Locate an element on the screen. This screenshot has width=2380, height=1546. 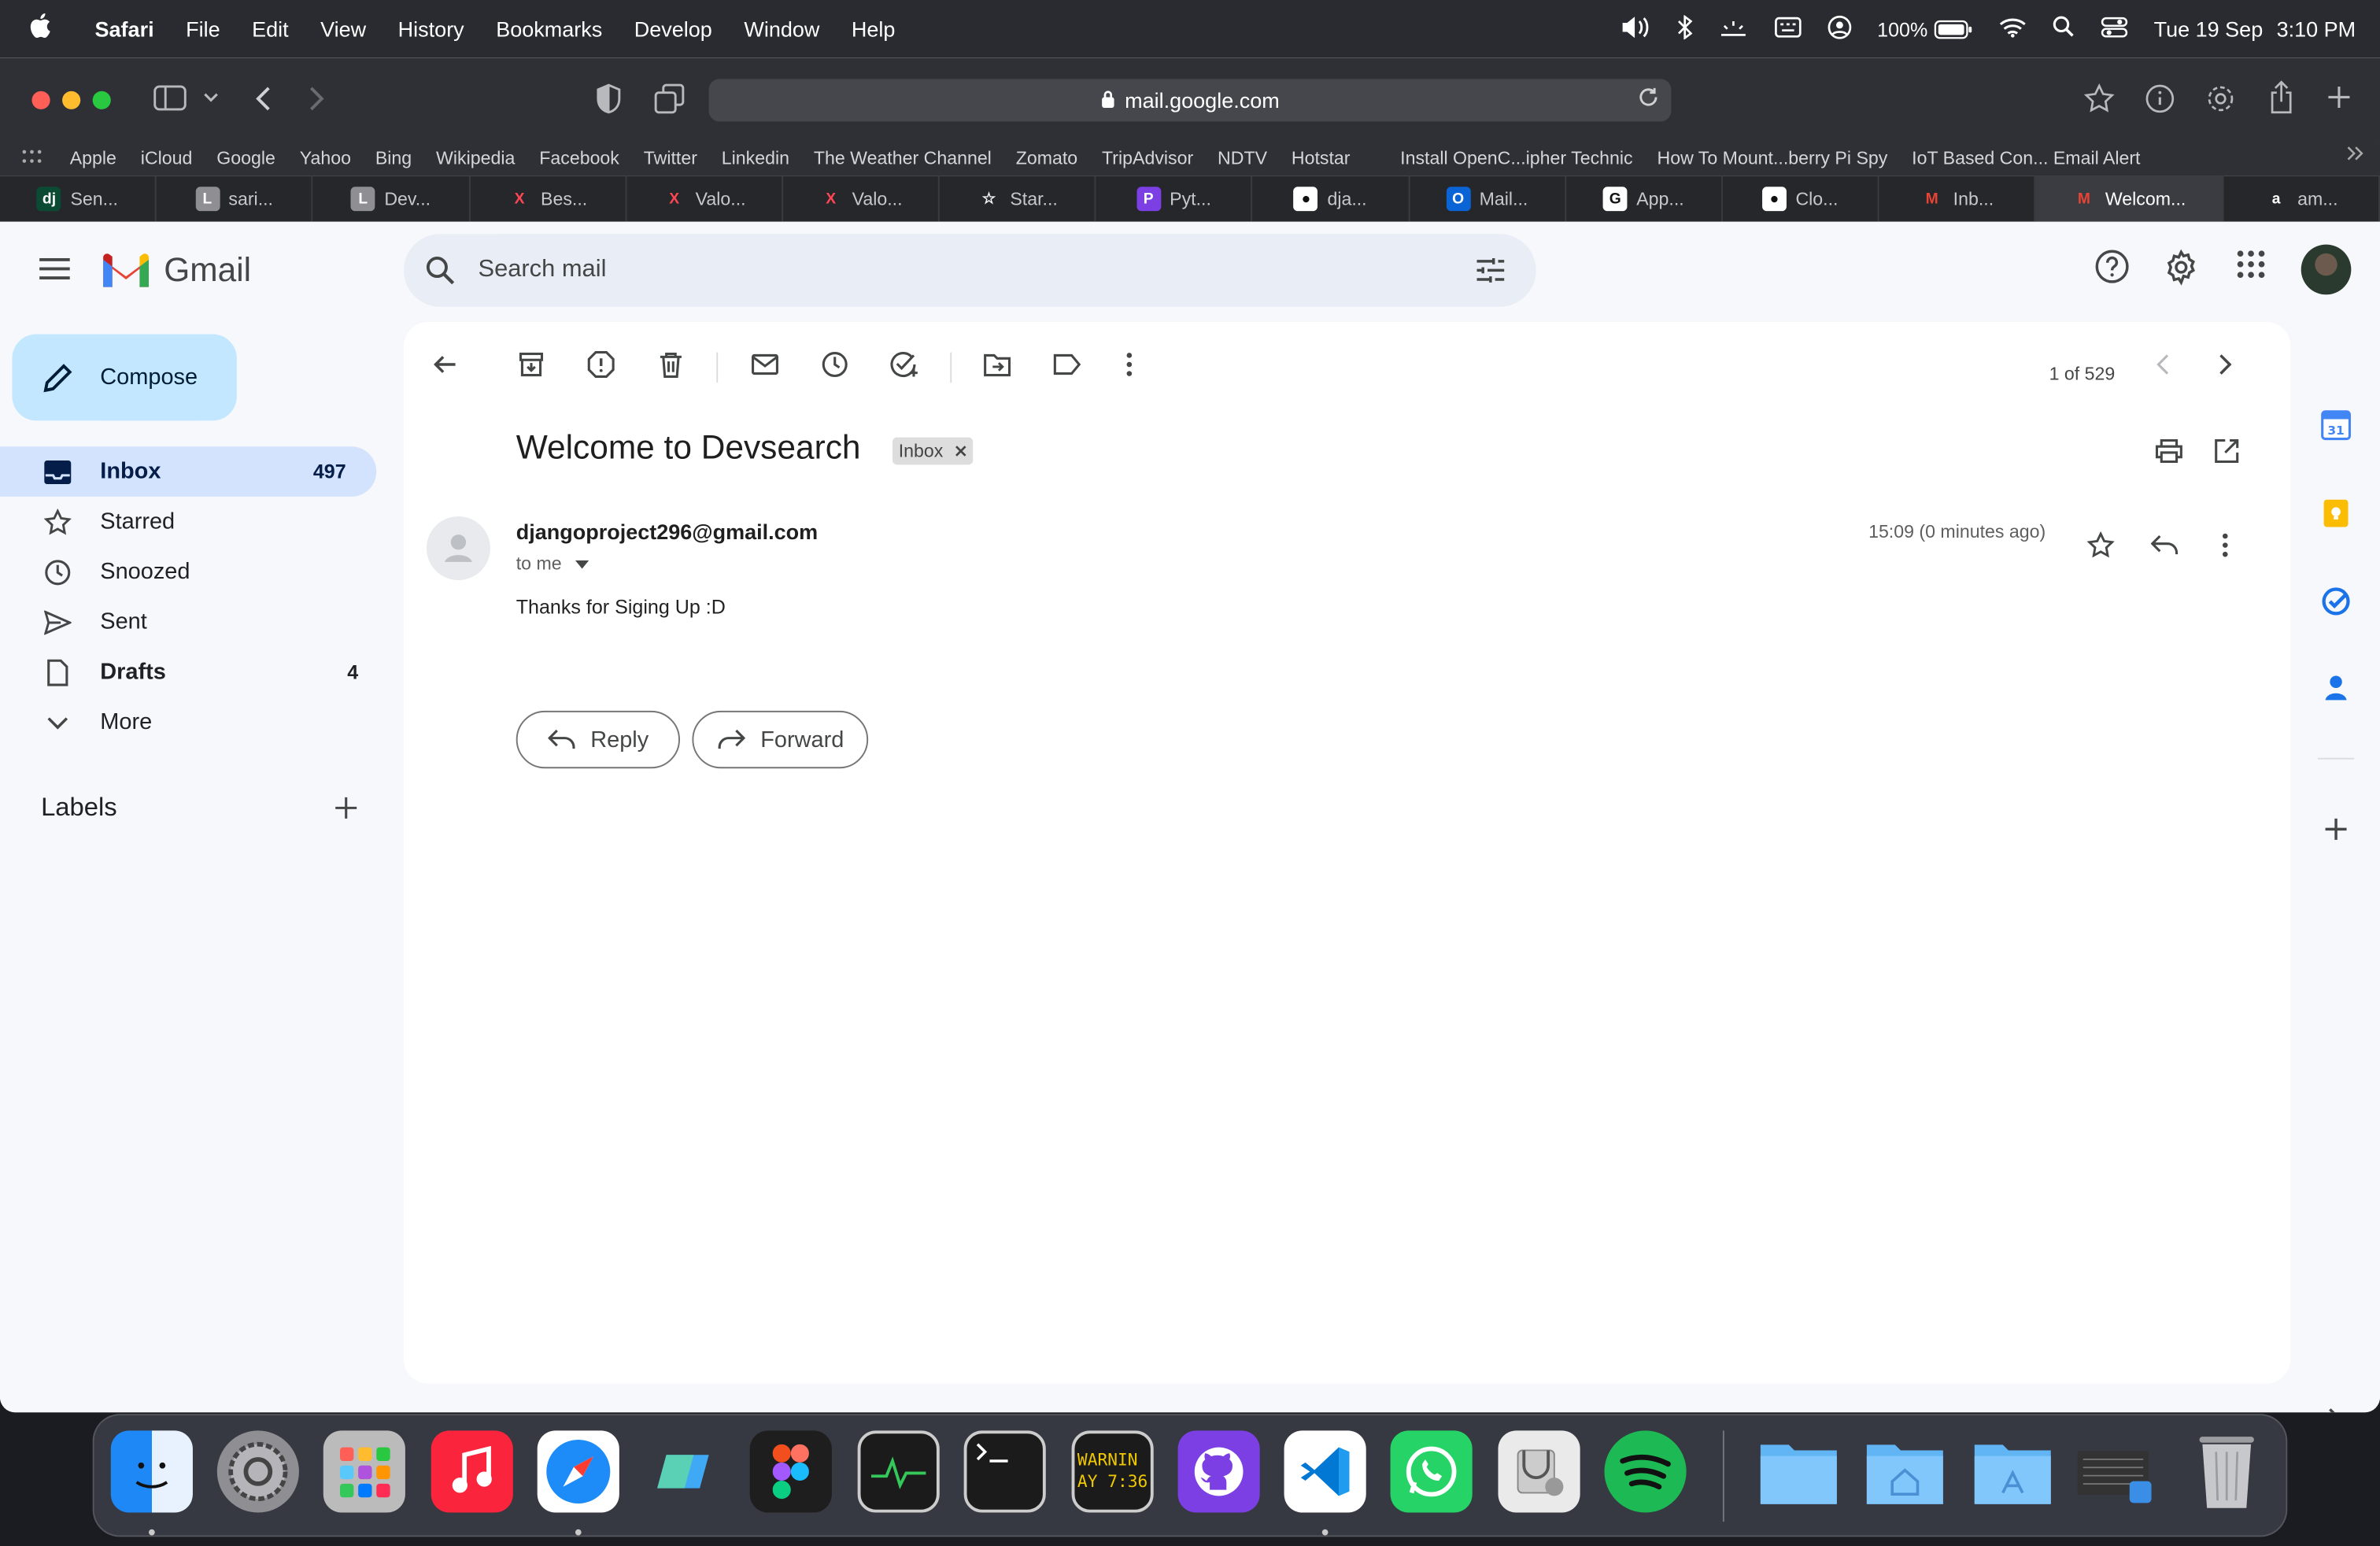
sender-email: djangoproject296@gmail.com is located at coordinates (667, 532).